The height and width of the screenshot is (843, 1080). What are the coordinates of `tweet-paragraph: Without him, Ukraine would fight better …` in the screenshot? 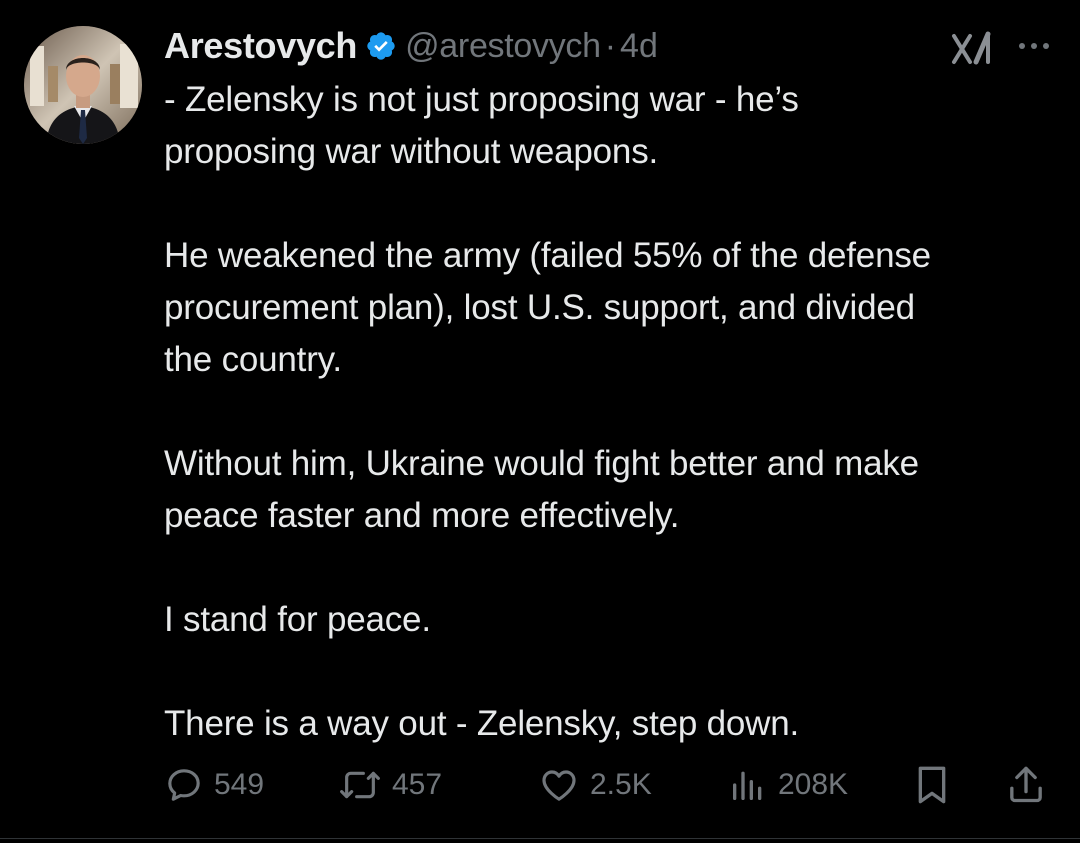 It's located at (541, 489).